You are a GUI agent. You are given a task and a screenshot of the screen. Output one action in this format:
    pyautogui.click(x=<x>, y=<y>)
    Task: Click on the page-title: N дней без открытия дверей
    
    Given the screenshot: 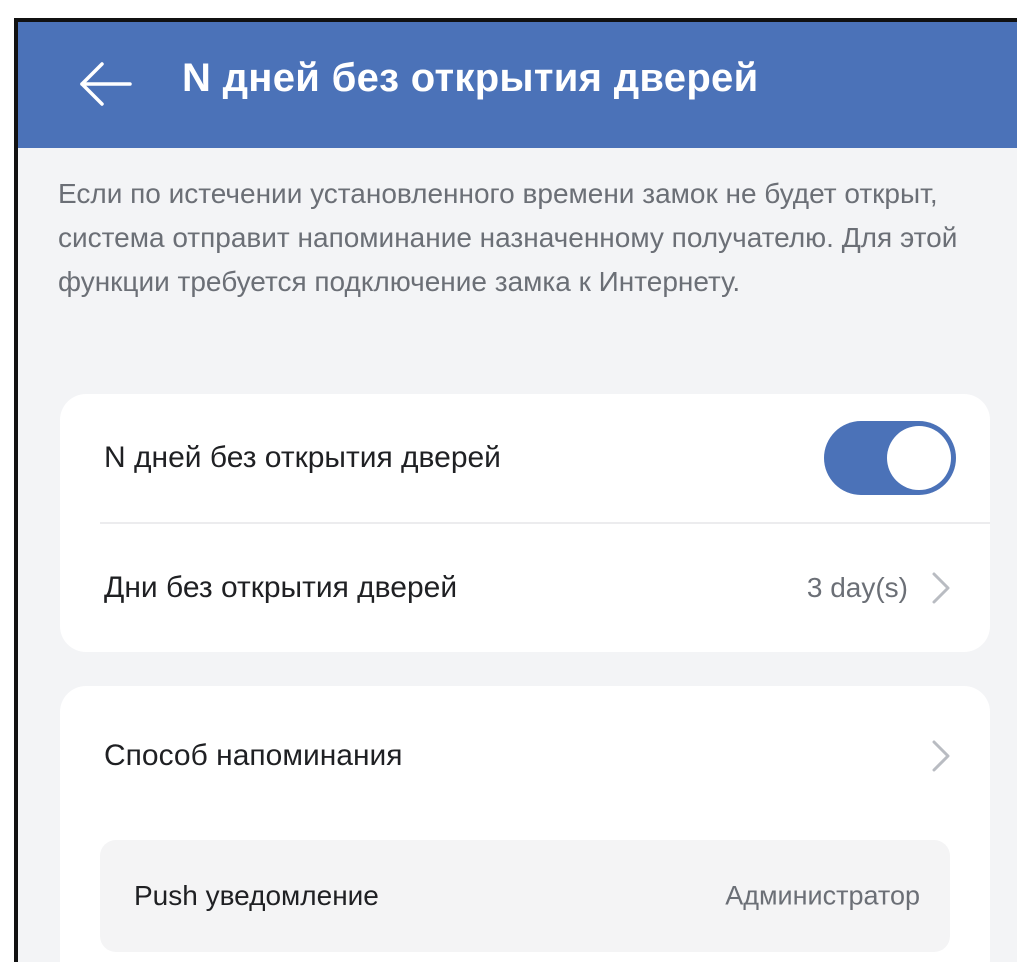 What is the action you would take?
    pyautogui.click(x=470, y=78)
    